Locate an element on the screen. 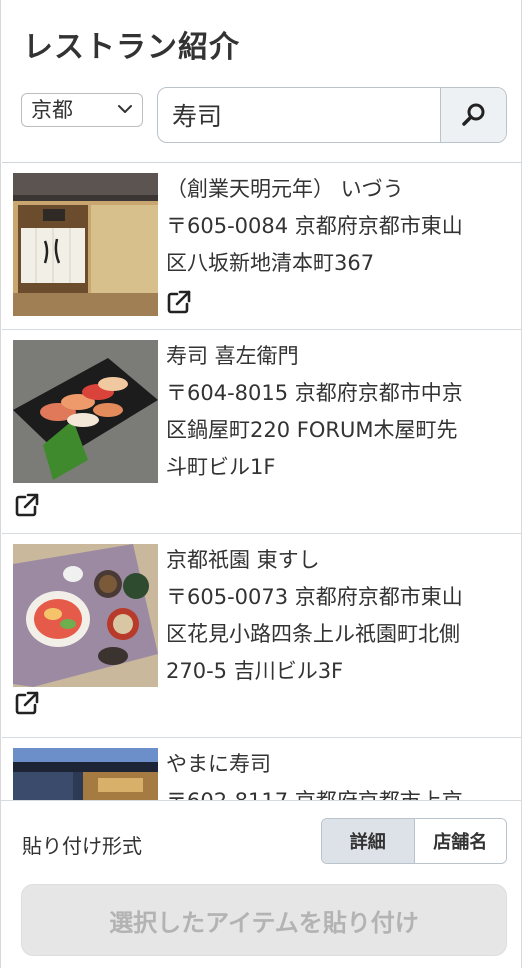 The height and width of the screenshot is (968, 522). storefront-image is located at coordinates (85, 774).